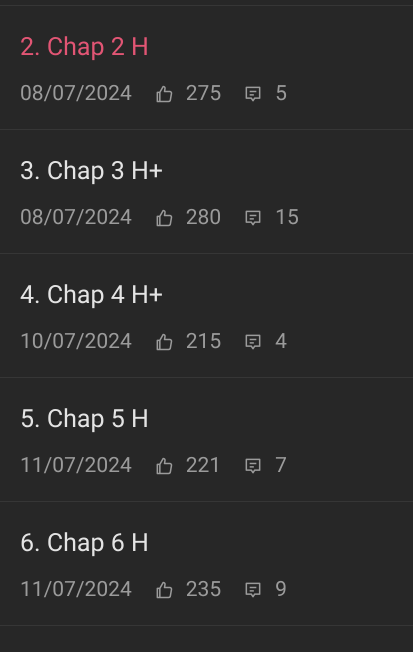 The width and height of the screenshot is (413, 652). What do you see at coordinates (84, 420) in the screenshot?
I see `chapter-title: 5. Chap 5 H` at bounding box center [84, 420].